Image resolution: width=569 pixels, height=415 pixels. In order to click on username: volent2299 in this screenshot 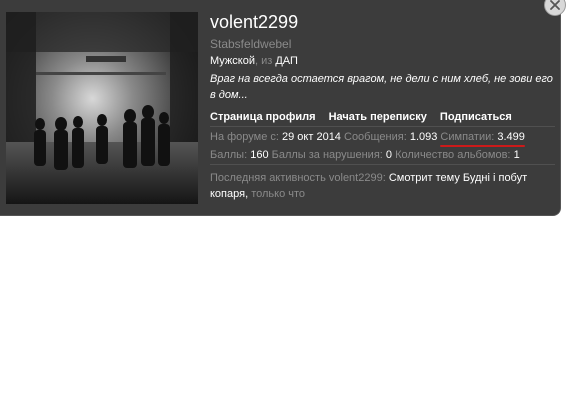, I will do `click(382, 22)`.